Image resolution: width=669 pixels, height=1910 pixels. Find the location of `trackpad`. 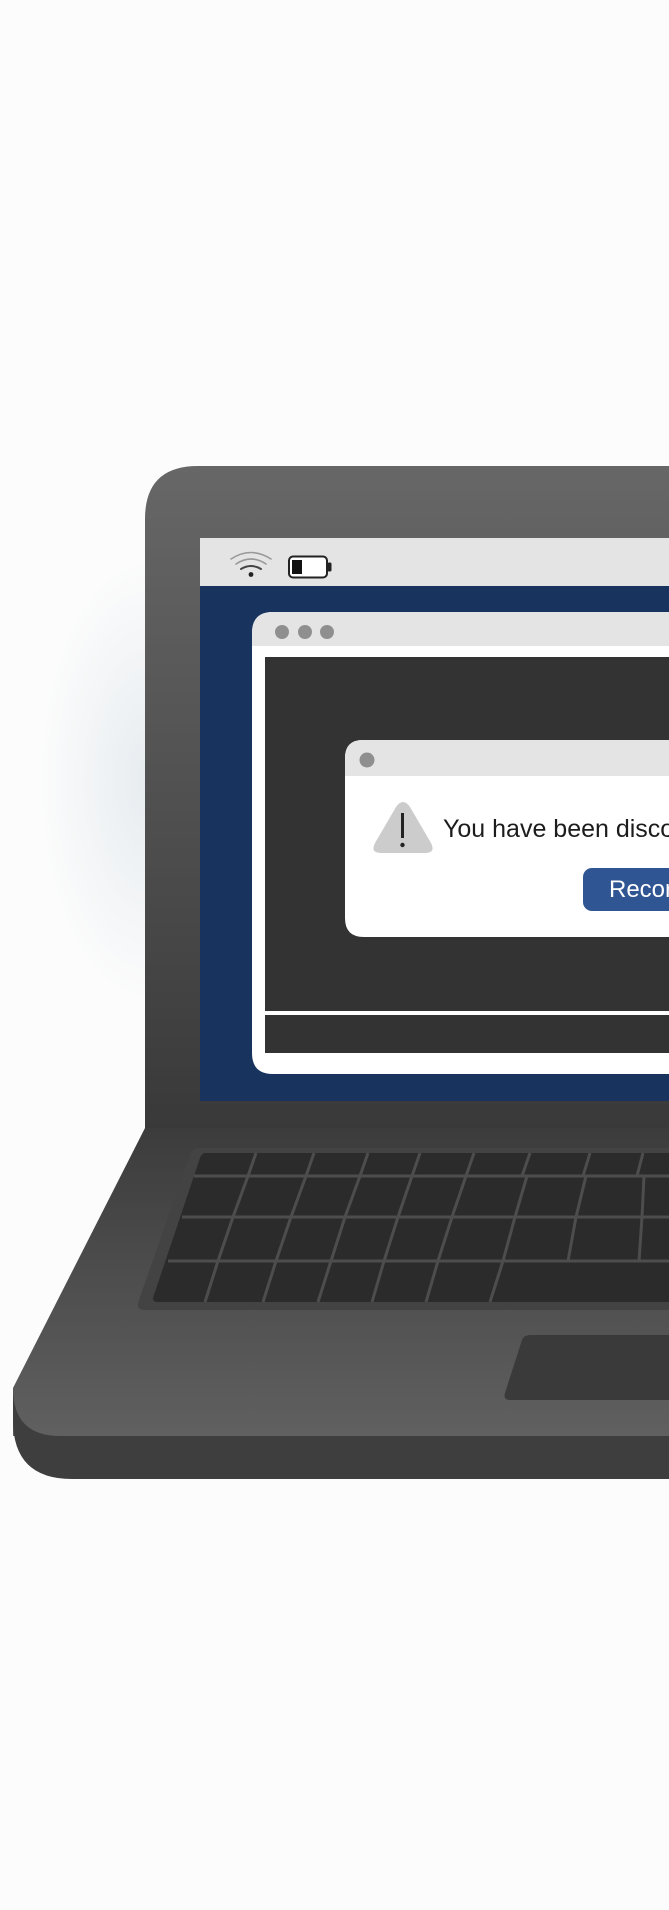

trackpad is located at coordinates (586, 1367).